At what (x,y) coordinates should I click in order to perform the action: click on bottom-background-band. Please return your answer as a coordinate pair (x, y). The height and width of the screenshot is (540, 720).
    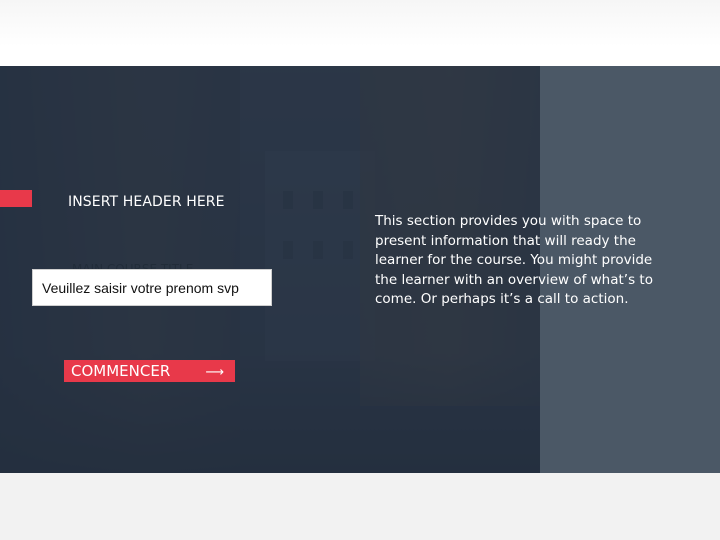
    Looking at the image, I should click on (360, 506).